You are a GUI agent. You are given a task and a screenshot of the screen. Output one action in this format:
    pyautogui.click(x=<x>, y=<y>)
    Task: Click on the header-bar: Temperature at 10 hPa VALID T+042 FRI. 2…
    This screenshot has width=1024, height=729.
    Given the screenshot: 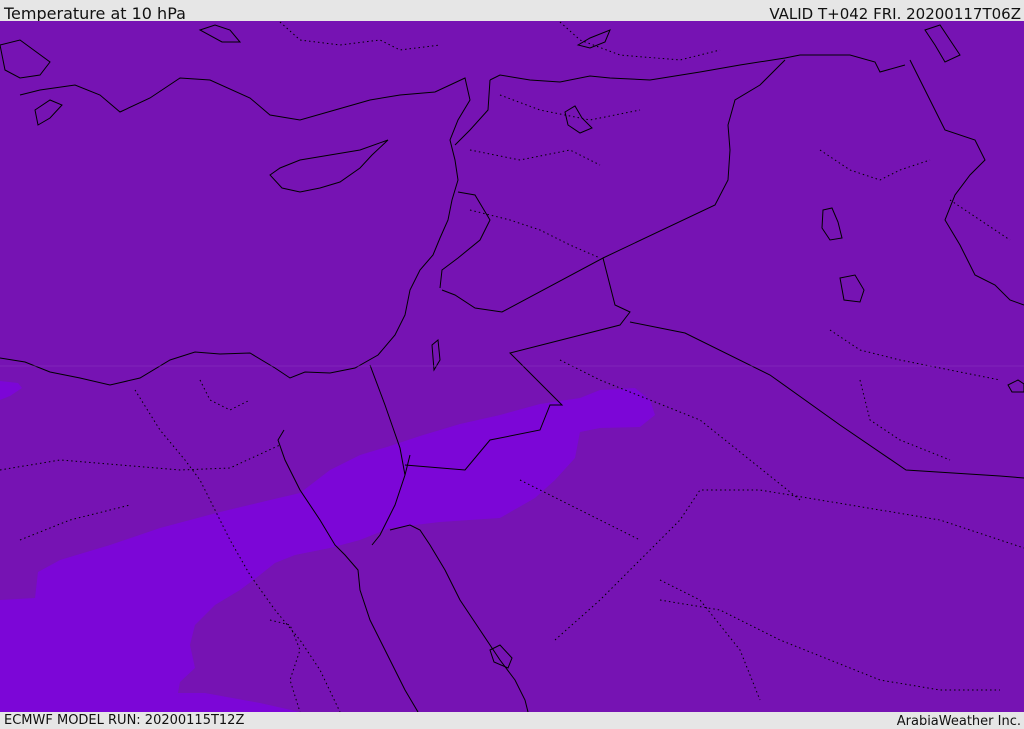 What is the action you would take?
    pyautogui.click(x=512, y=11)
    